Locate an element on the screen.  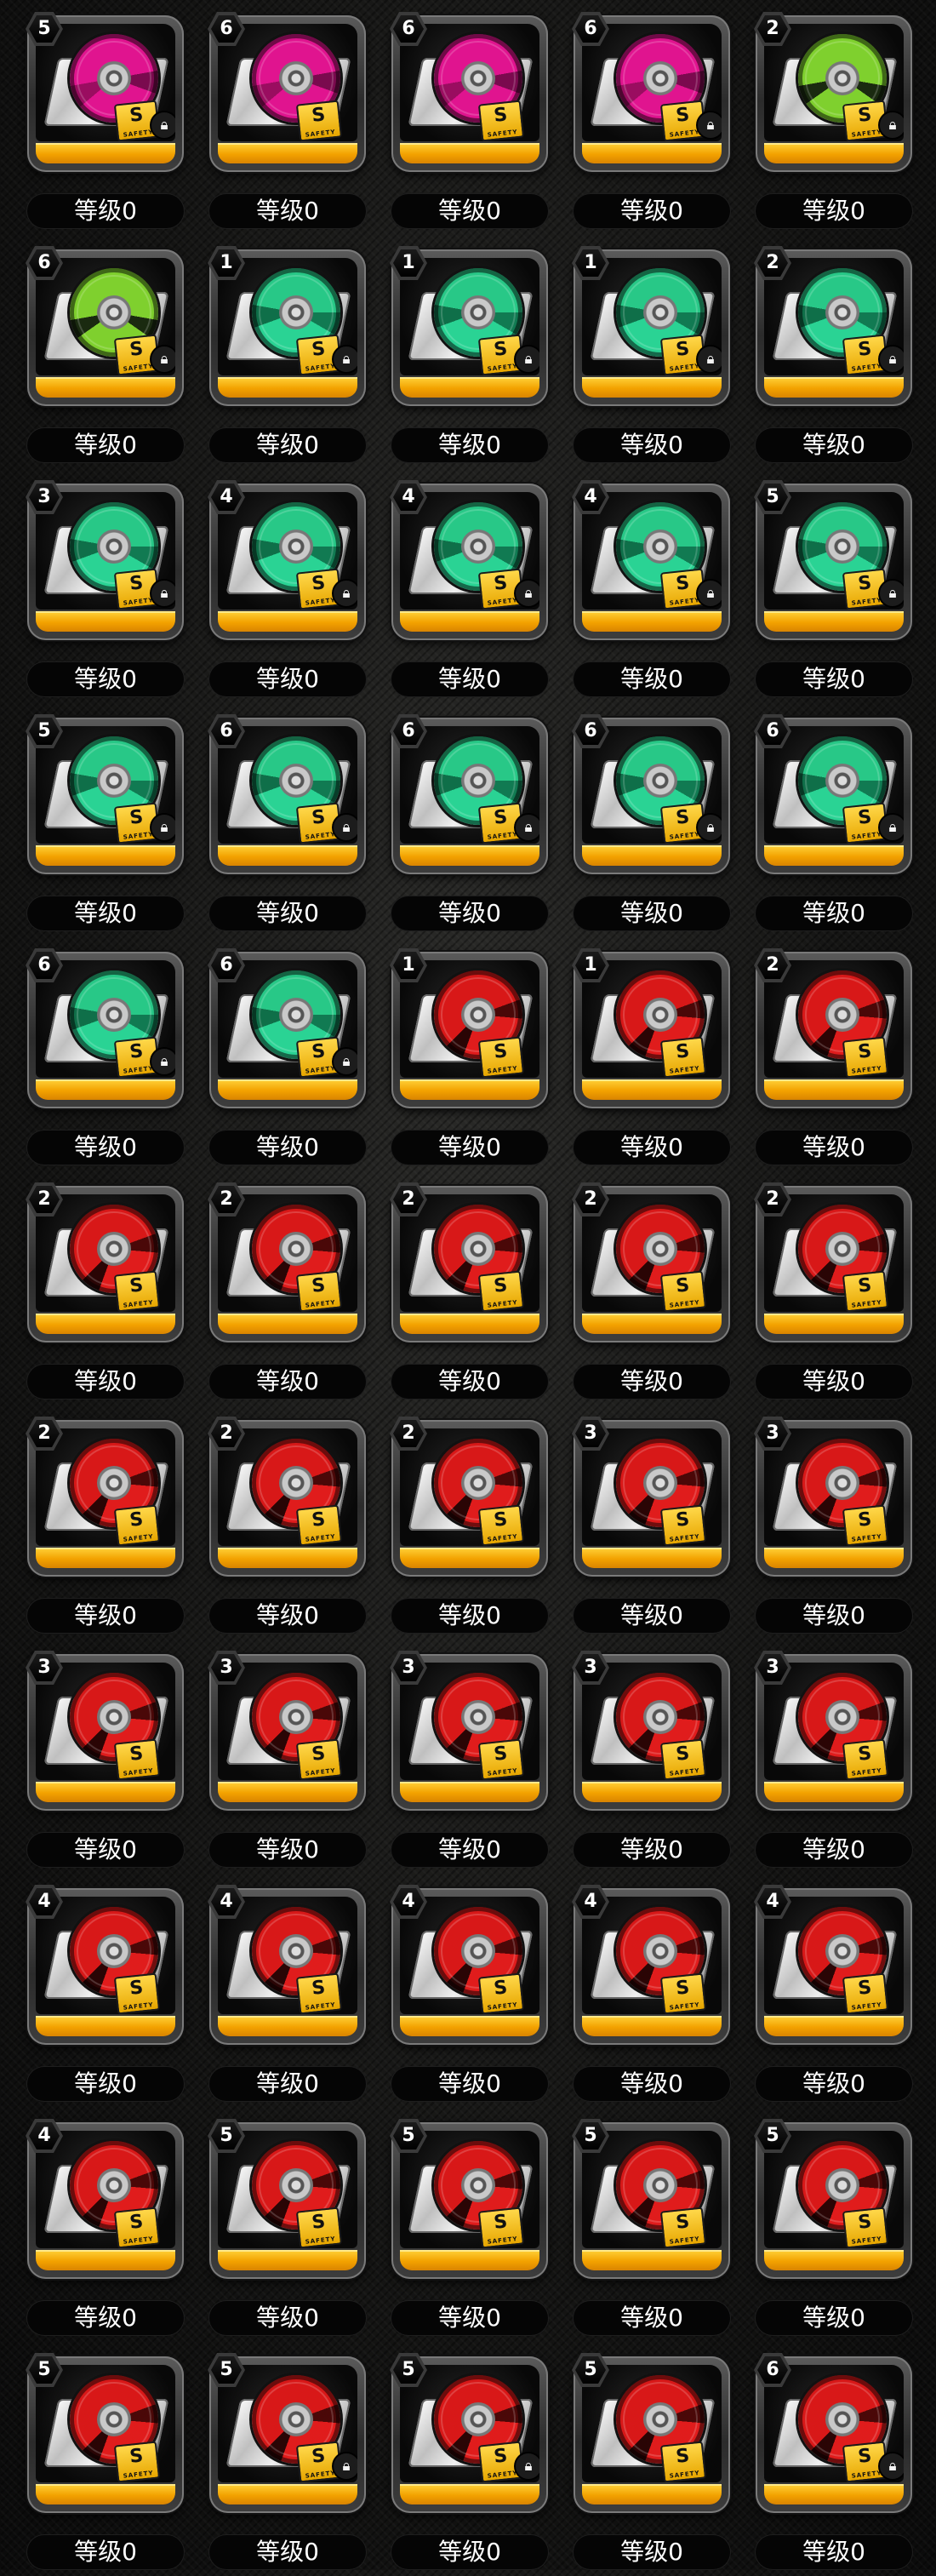
disc-card: S SAFETY 6 is located at coordinates (469, 92).